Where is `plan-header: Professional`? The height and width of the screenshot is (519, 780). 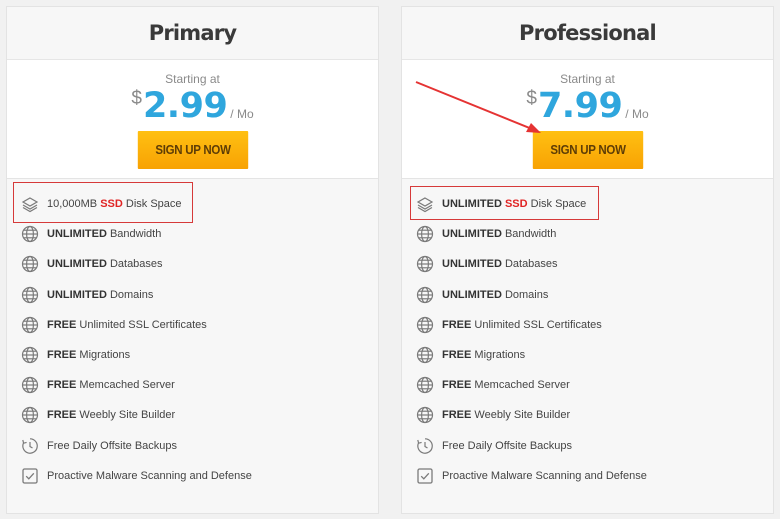
plan-header: Professional is located at coordinates (587, 33).